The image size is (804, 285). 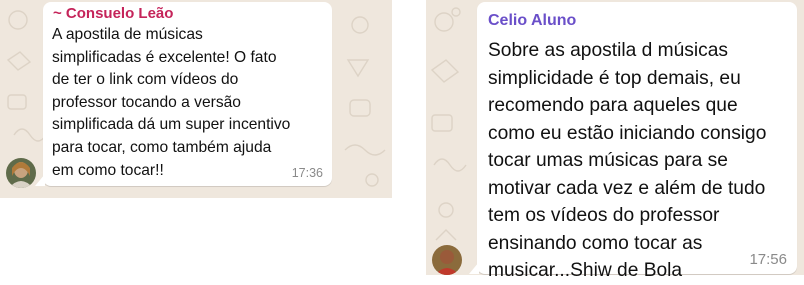 I want to click on message-timestamp: 17:56, so click(x=768, y=259).